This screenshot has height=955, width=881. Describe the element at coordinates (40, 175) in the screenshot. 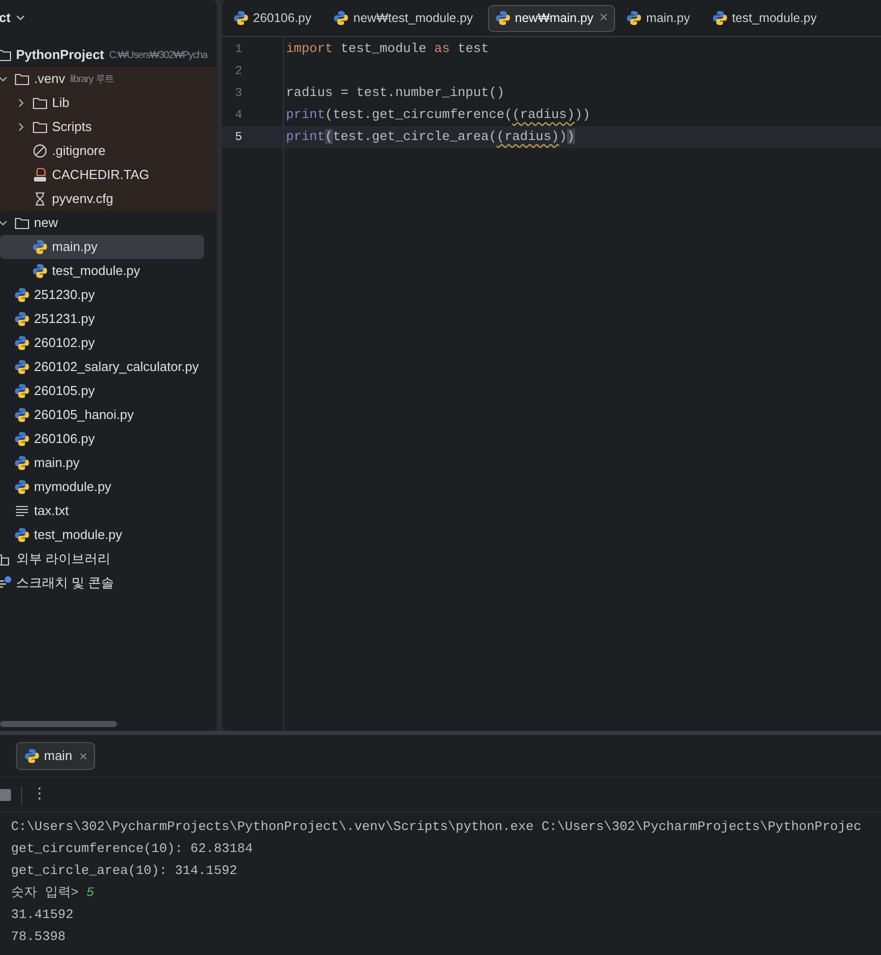

I see `file-icon` at that location.